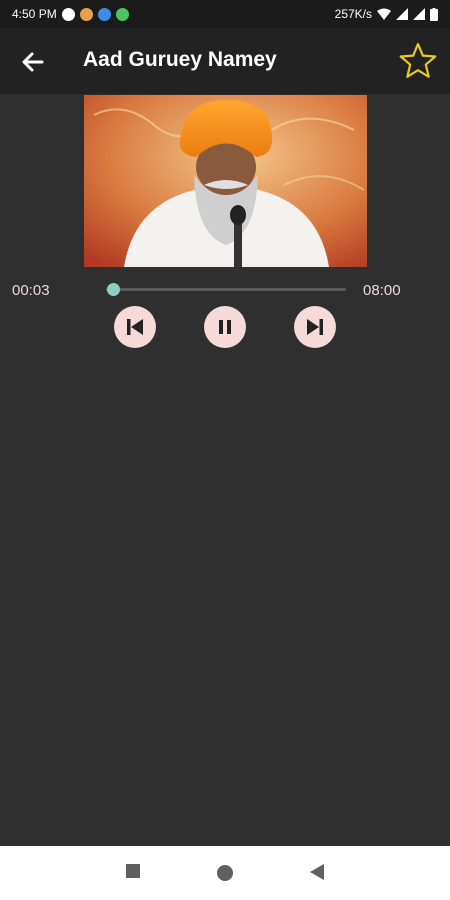  I want to click on home-button, so click(225, 875).